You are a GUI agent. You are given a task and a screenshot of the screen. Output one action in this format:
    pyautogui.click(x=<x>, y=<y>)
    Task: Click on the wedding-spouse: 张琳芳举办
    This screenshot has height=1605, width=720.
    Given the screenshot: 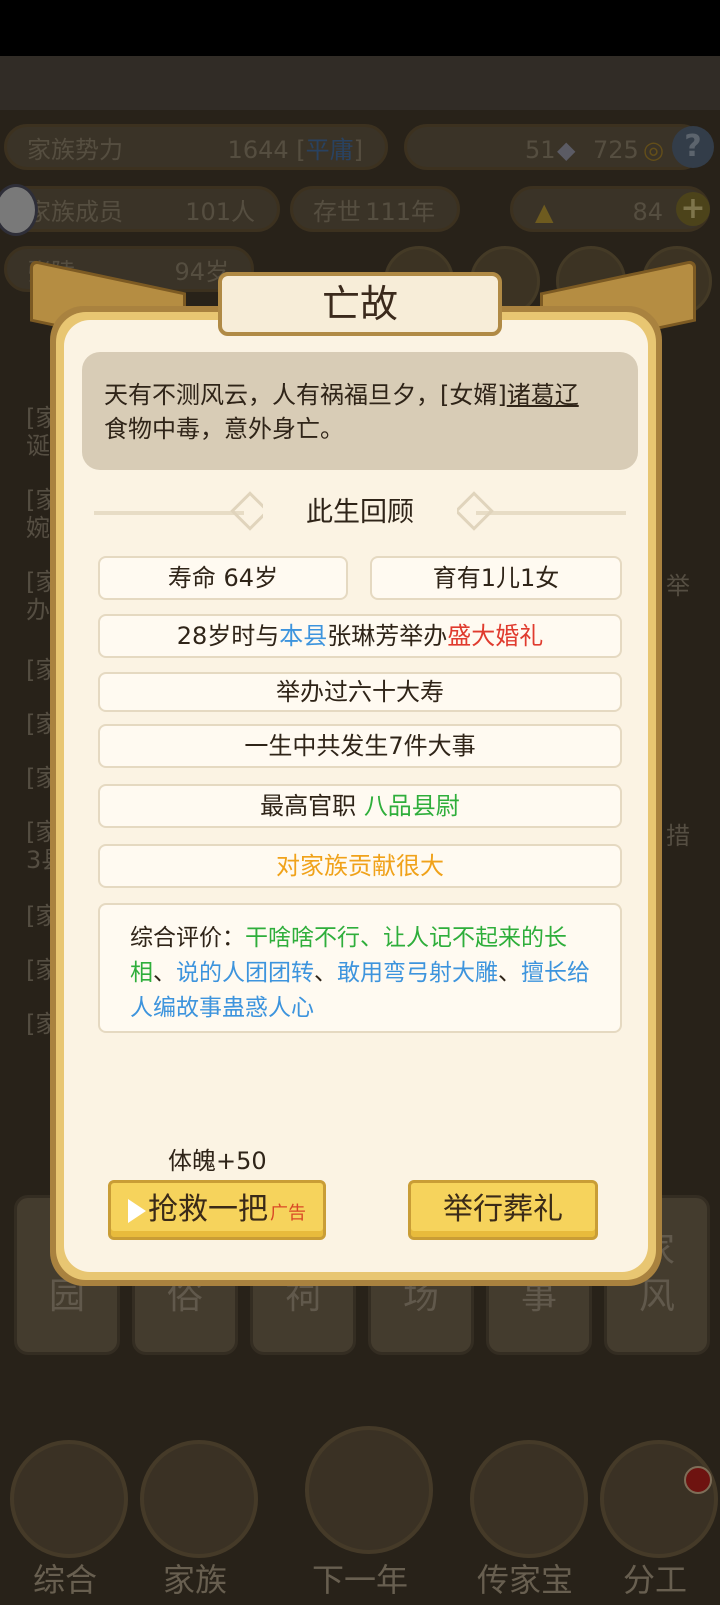 What is the action you would take?
    pyautogui.click(x=387, y=636)
    